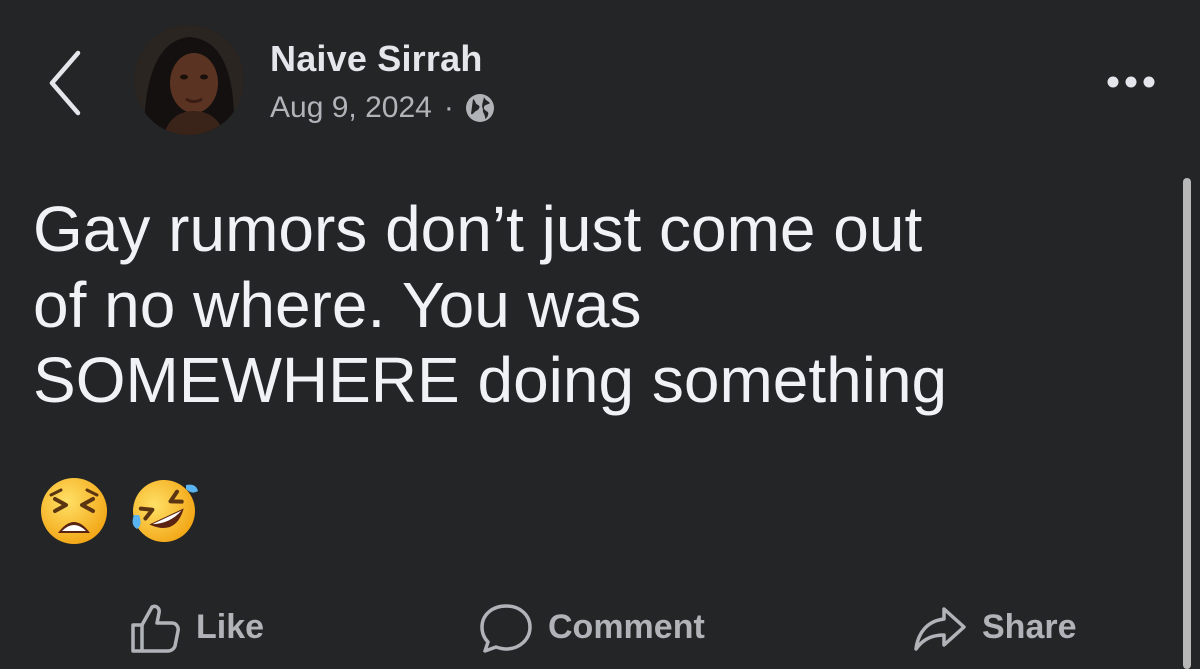 The height and width of the screenshot is (669, 1200). I want to click on like-button: Like, so click(196, 627).